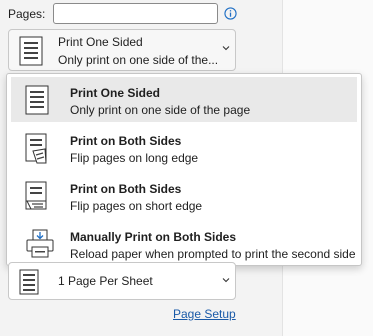 The image size is (373, 336). Describe the element at coordinates (40, 243) in the screenshot. I see `manual-duplex-printer-icon` at that location.